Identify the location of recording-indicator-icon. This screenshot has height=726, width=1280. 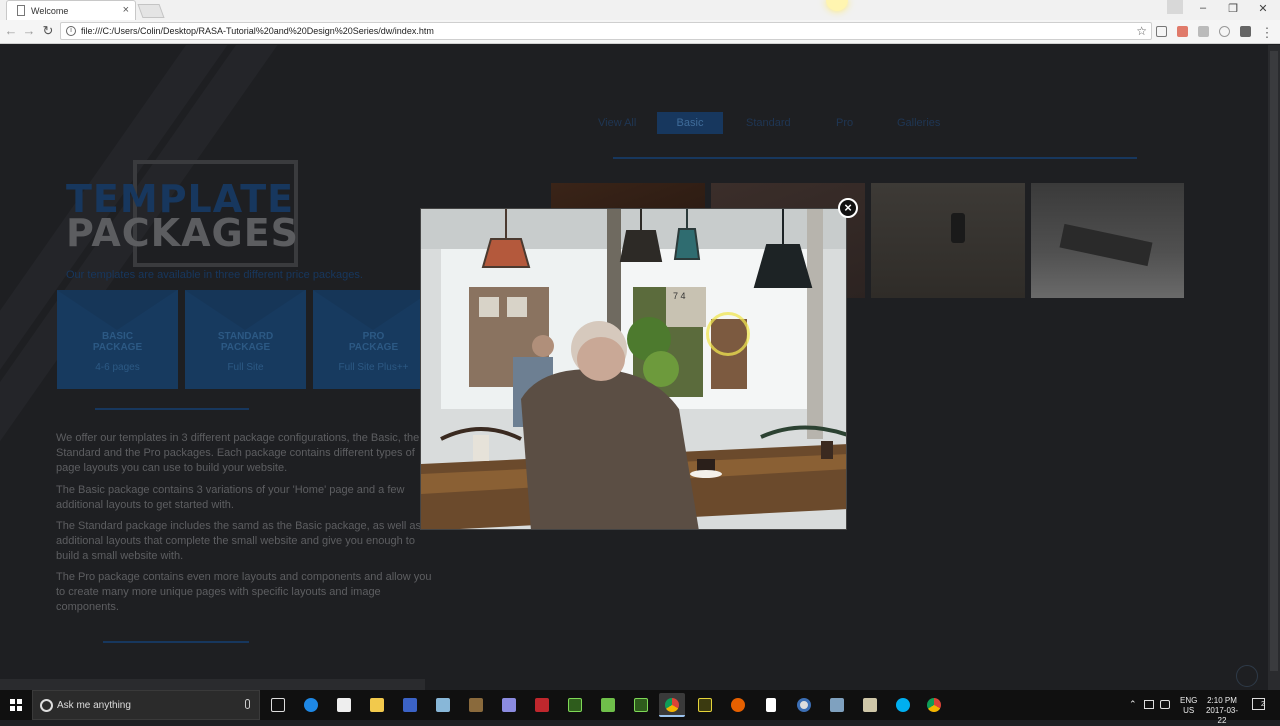
(837, 5).